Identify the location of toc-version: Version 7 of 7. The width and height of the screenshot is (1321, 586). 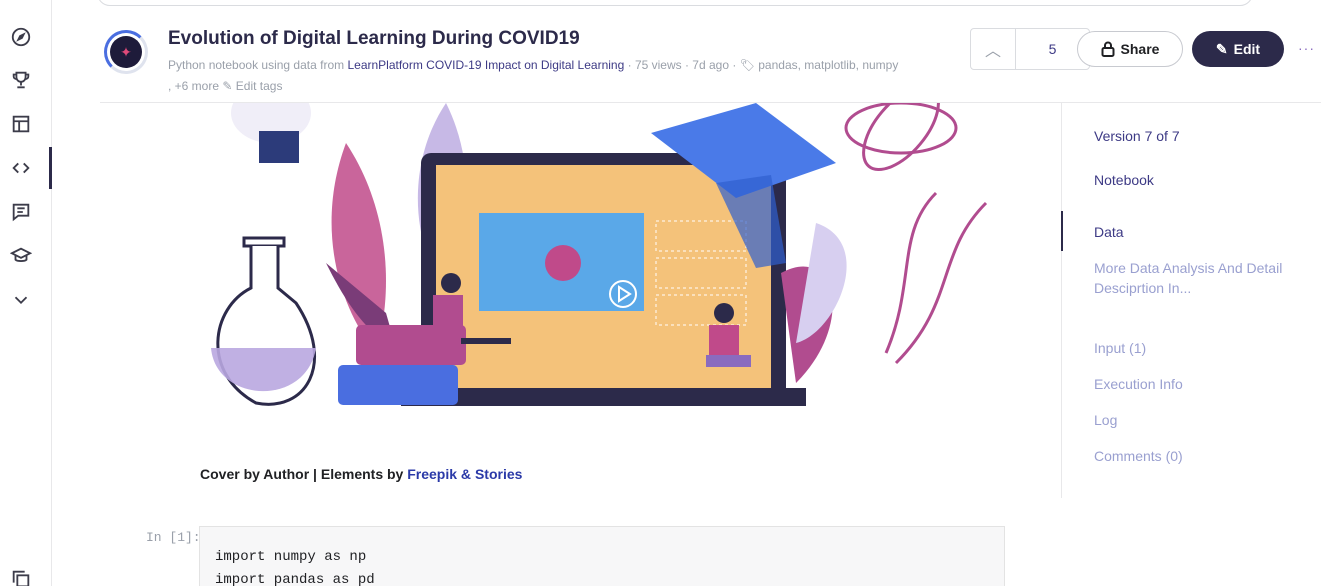
(1137, 136).